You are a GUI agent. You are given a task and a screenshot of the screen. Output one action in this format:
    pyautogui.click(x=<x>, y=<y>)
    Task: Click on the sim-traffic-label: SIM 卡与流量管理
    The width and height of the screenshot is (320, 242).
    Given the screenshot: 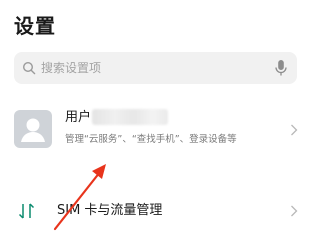 What is the action you would take?
    pyautogui.click(x=110, y=210)
    